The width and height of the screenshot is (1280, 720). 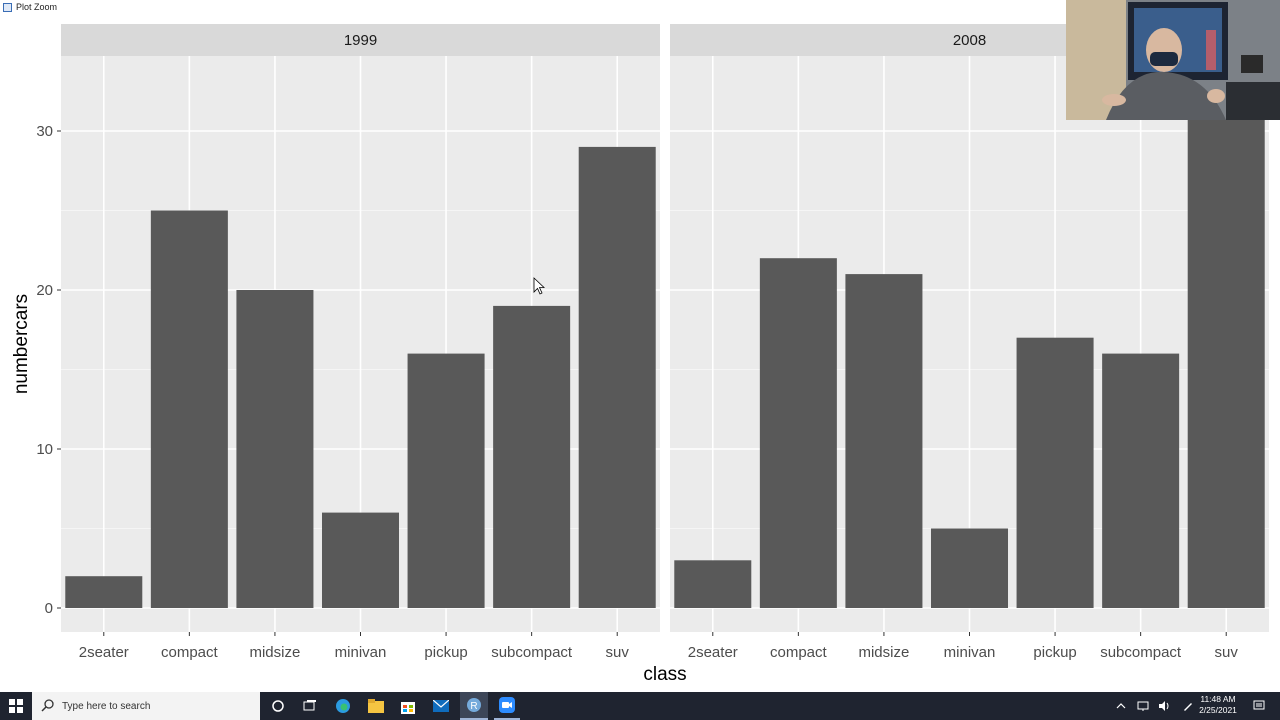 What do you see at coordinates (44, 290) in the screenshot?
I see `y-tick-label: 20` at bounding box center [44, 290].